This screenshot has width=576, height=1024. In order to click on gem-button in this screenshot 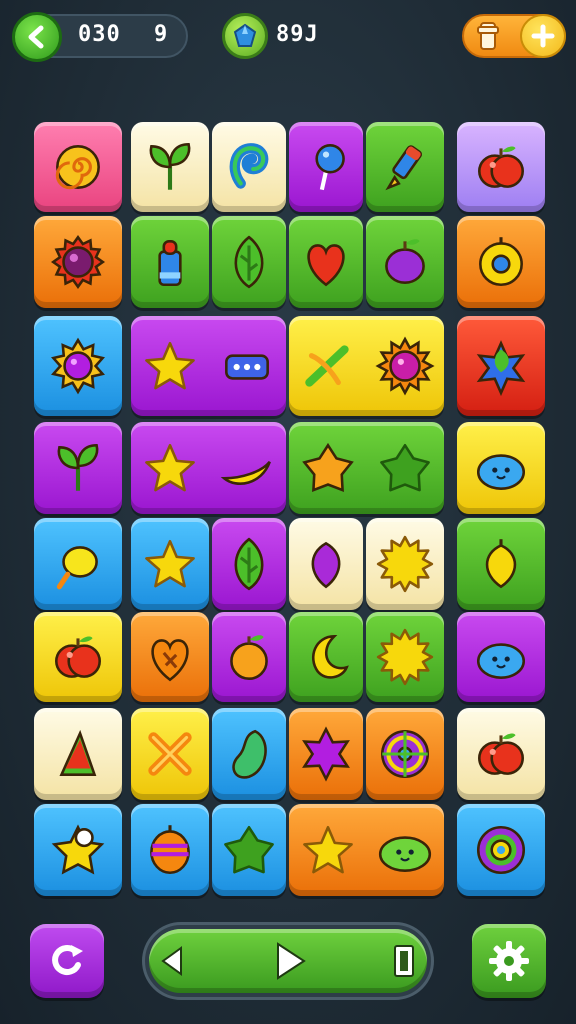, I will do `click(245, 36)`.